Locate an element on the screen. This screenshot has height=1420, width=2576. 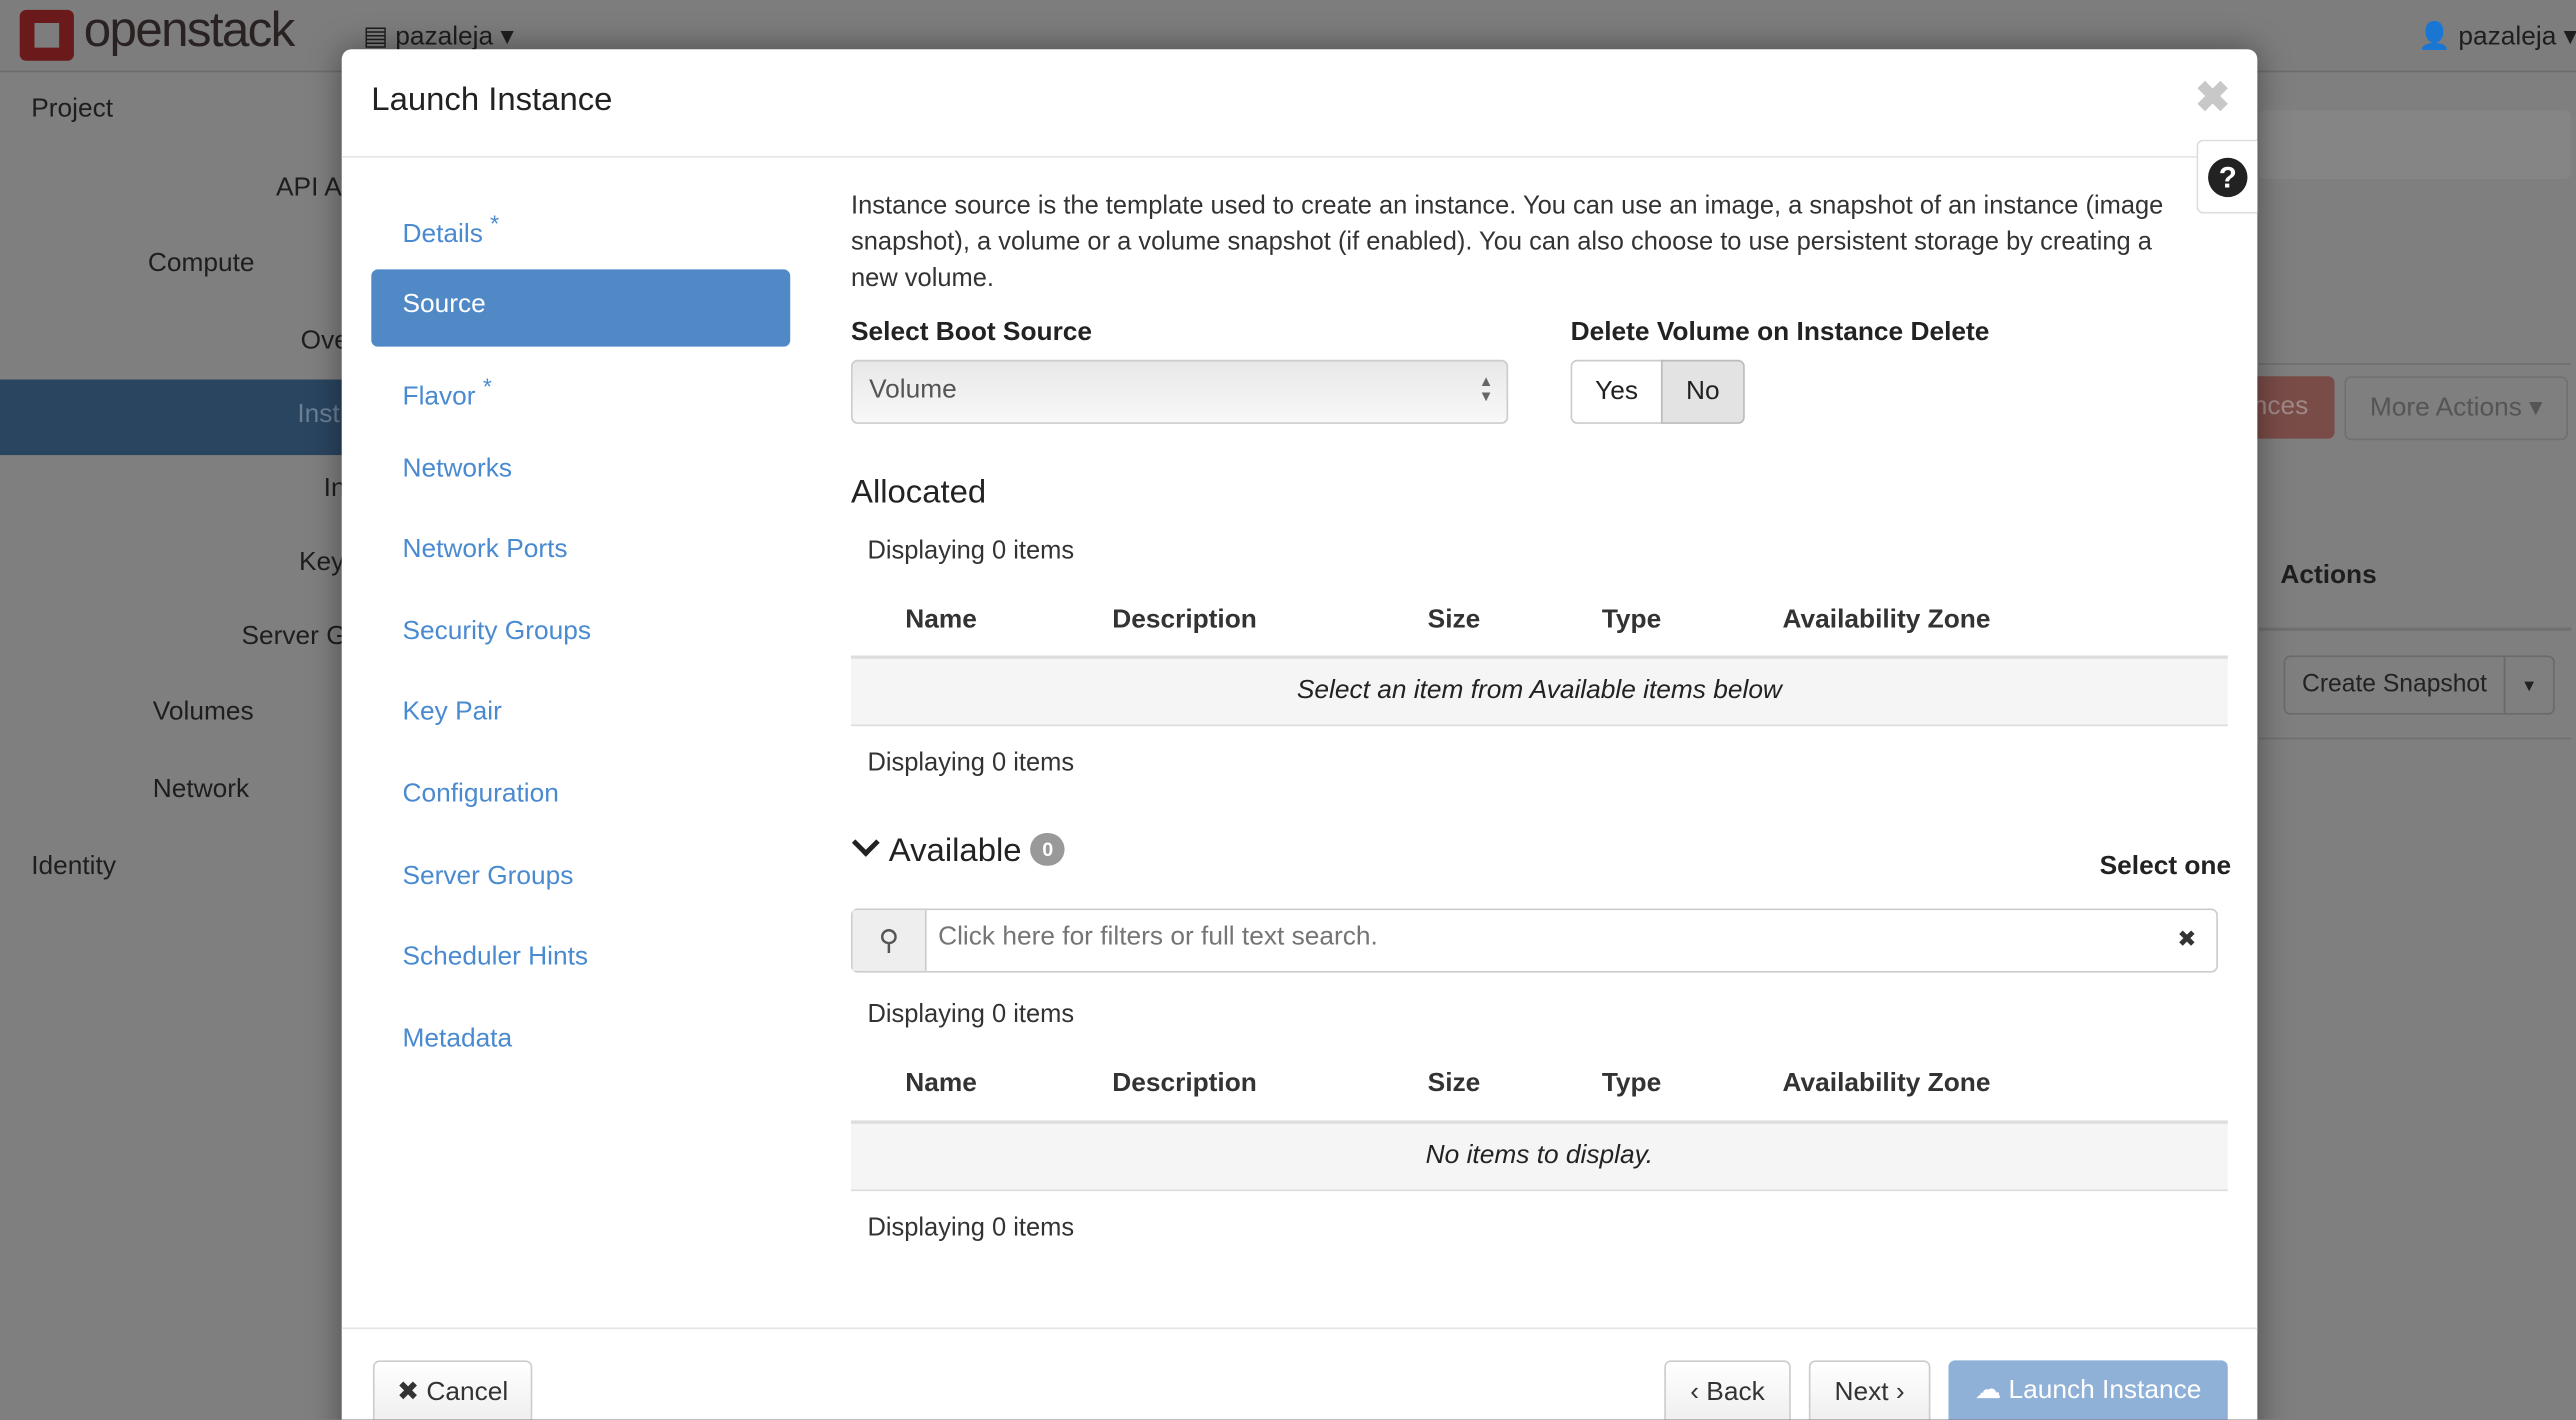
nav-security-groups: Security Groups is located at coordinates (497, 633).